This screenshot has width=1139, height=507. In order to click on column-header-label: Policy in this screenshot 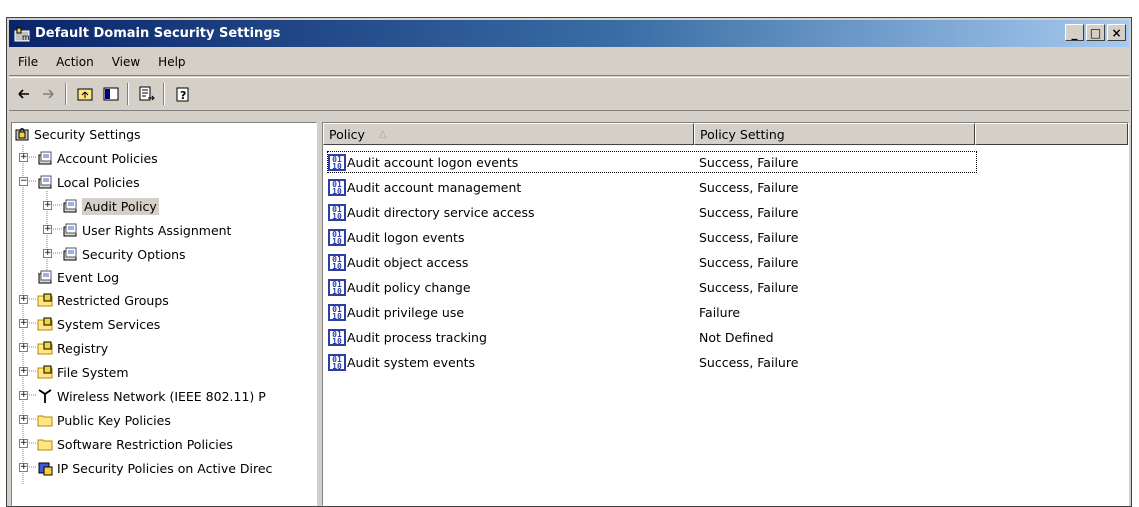, I will do `click(347, 134)`.